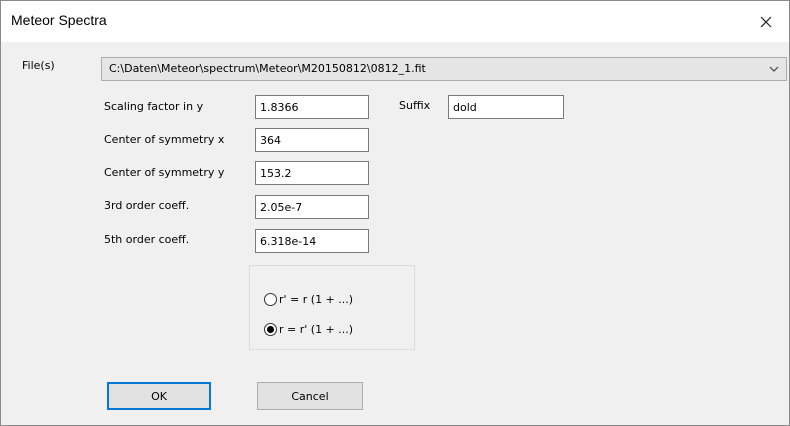 This screenshot has width=790, height=426. I want to click on files-label: File(s), so click(38, 65).